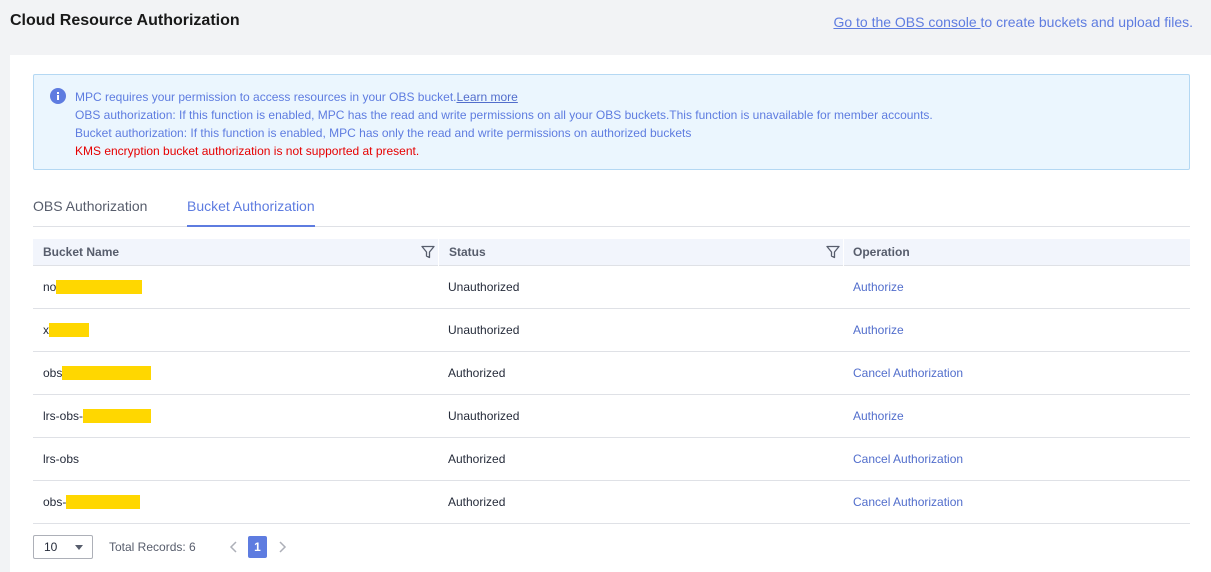  Describe the element at coordinates (611, 459) in the screenshot. I see `table-row: lrs-obs Authorized Cancel Authorization` at that location.